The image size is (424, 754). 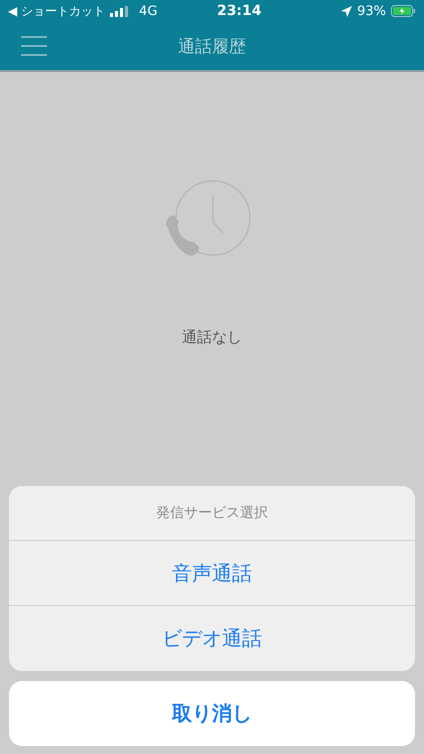 I want to click on battery-percent: 93%, so click(x=371, y=11).